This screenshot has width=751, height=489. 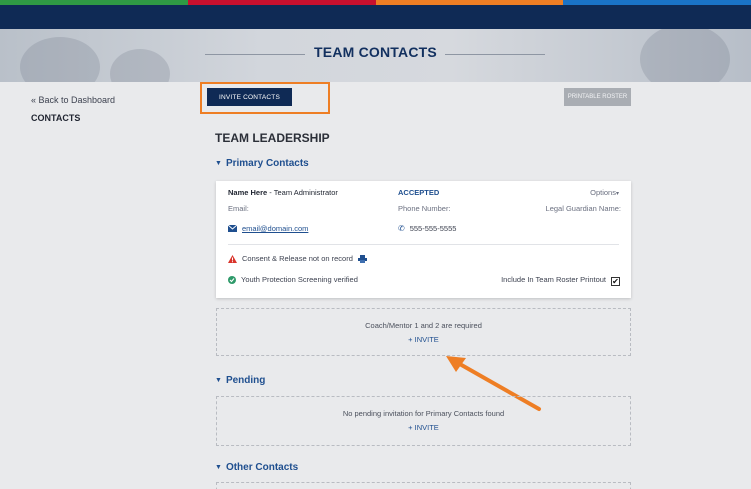 What do you see at coordinates (597, 97) in the screenshot?
I see `printable-roster-button: PRINTABLE ROSTER` at bounding box center [597, 97].